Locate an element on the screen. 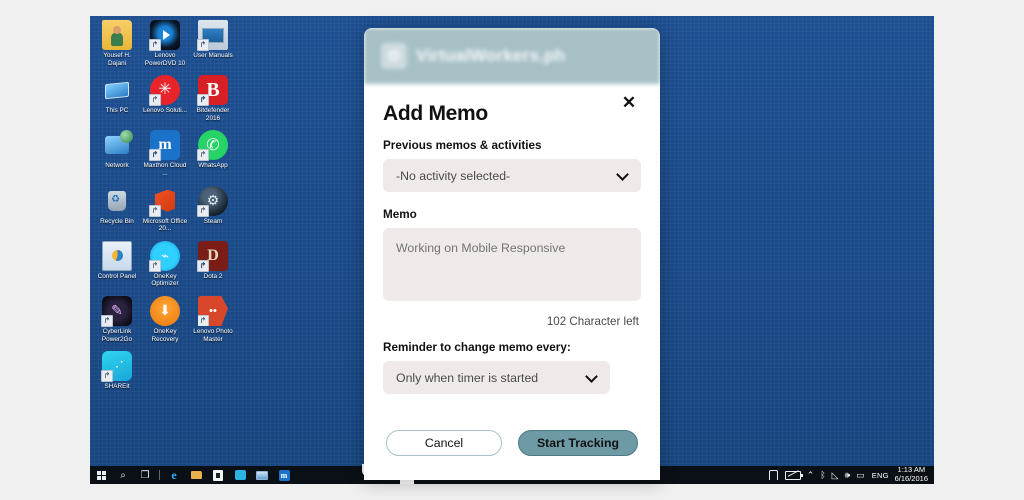 Image resolution: width=1024 pixels, height=500 pixels. desktop-icon: ••Lenovo Photo Master is located at coordinates (213, 319).